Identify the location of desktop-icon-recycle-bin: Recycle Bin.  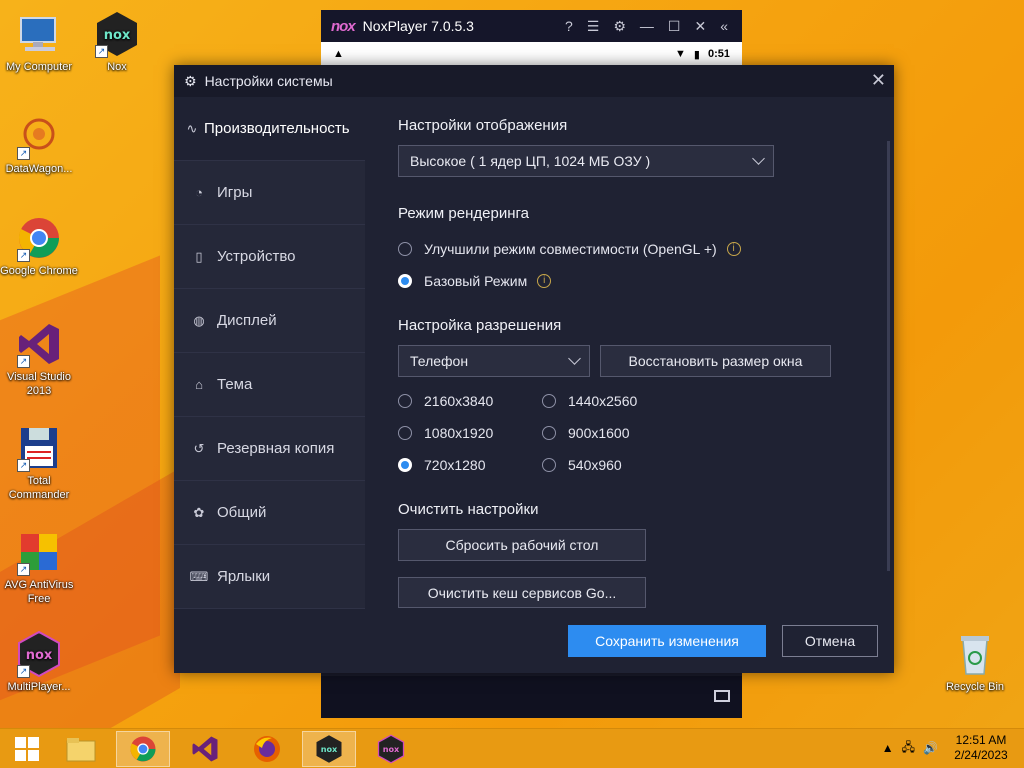
(975, 662).